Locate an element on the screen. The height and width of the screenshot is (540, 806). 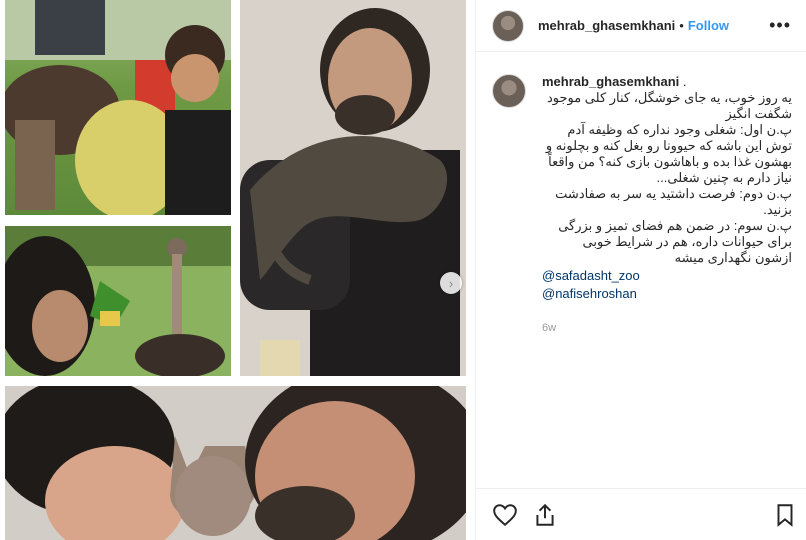
header-username: mehrab_ghasemkhani is located at coordinates (606, 25).